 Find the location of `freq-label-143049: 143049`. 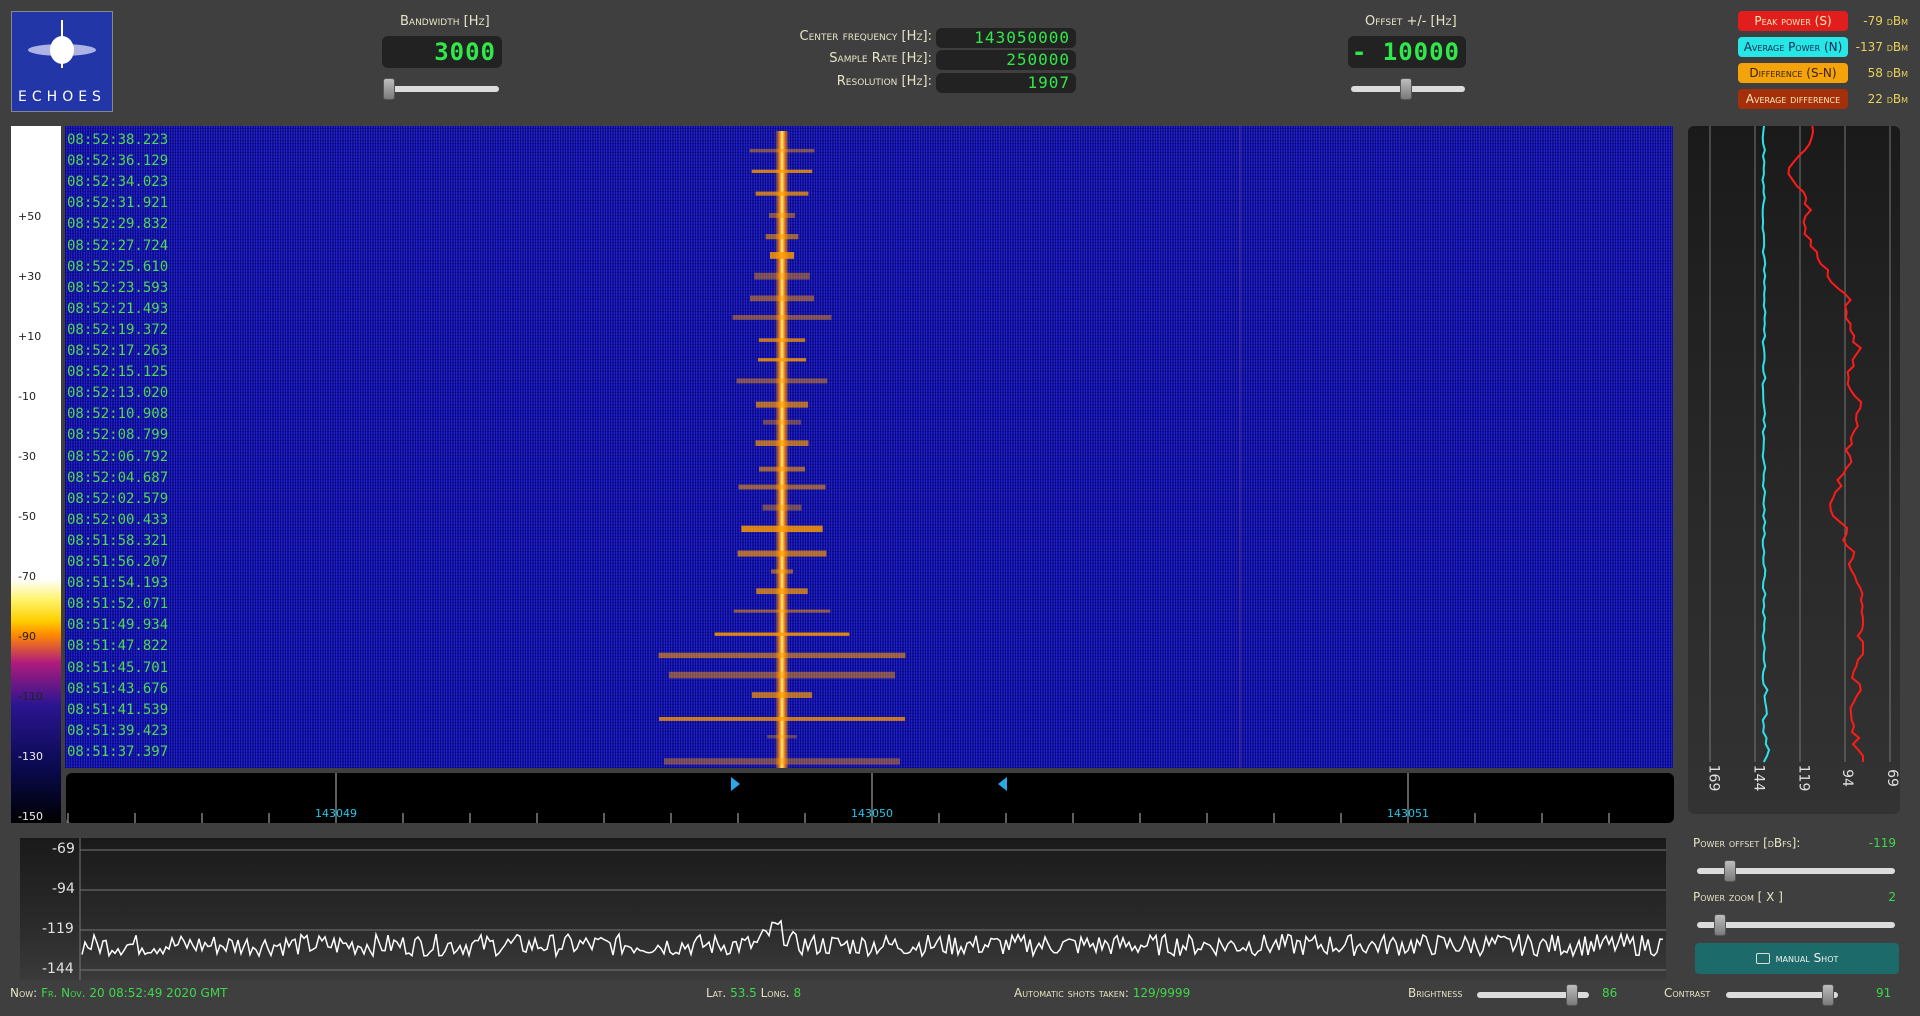

freq-label-143049: 143049 is located at coordinates (336, 813).